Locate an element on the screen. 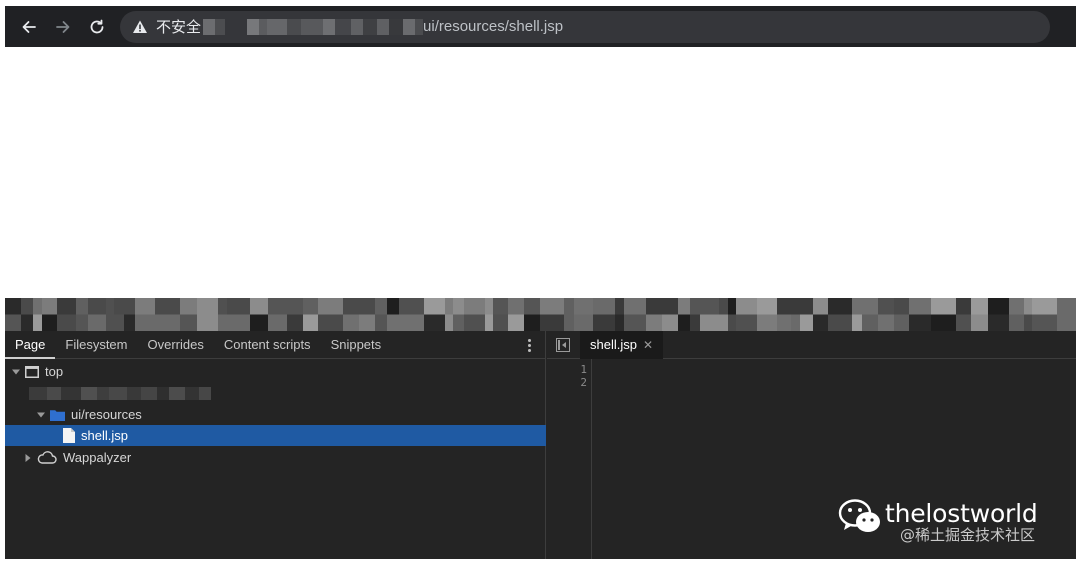 The width and height of the screenshot is (1080, 563). arrow-right-icon is located at coordinates (63, 26).